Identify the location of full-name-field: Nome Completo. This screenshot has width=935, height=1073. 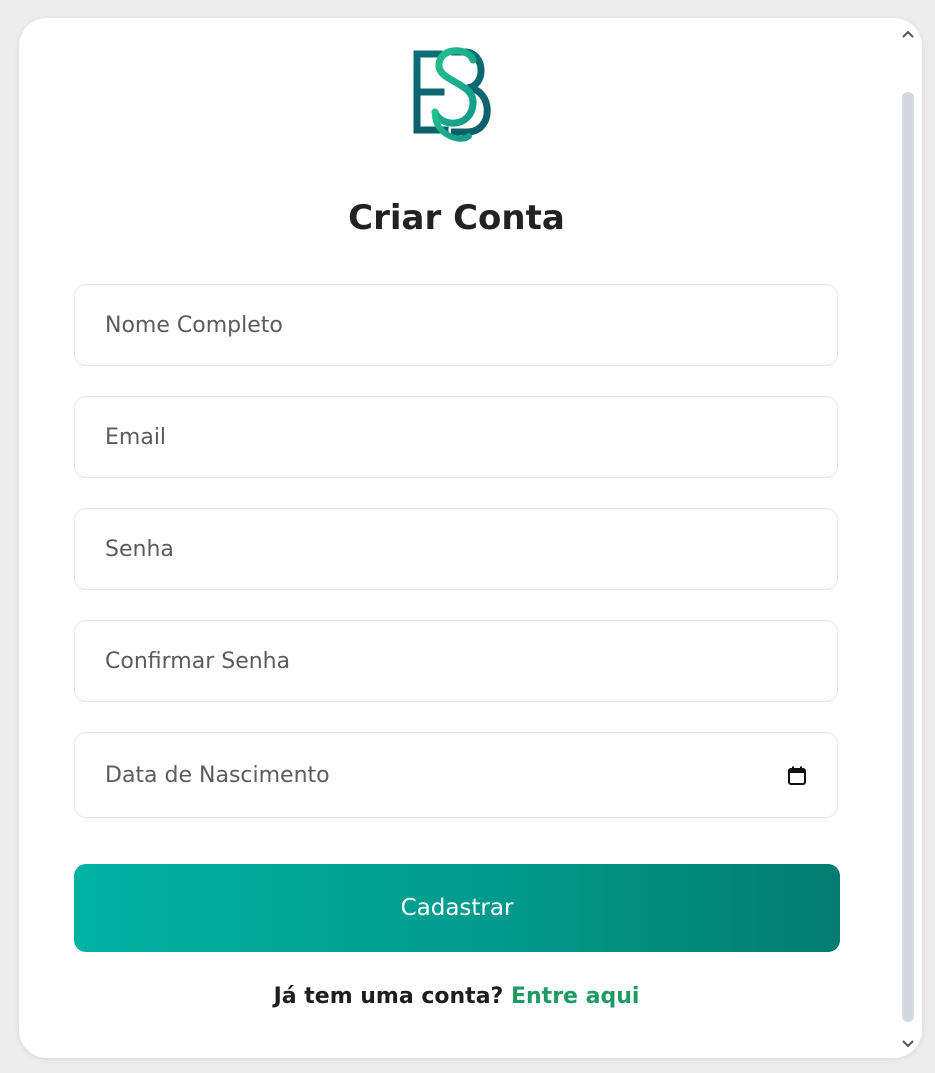
(456, 325).